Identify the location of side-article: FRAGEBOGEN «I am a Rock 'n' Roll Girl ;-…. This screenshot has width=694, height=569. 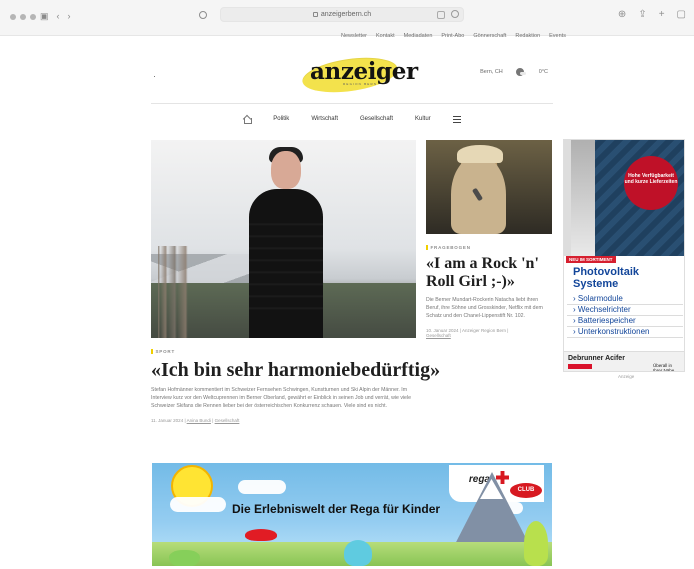
(489, 239).